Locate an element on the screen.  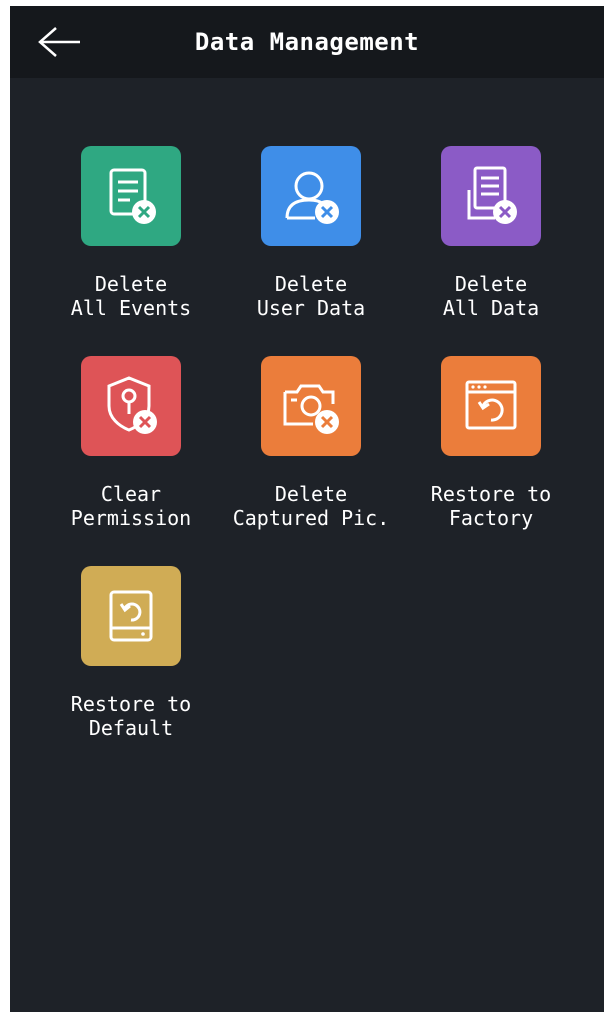
delete-picture-icon is located at coordinates (311, 406).